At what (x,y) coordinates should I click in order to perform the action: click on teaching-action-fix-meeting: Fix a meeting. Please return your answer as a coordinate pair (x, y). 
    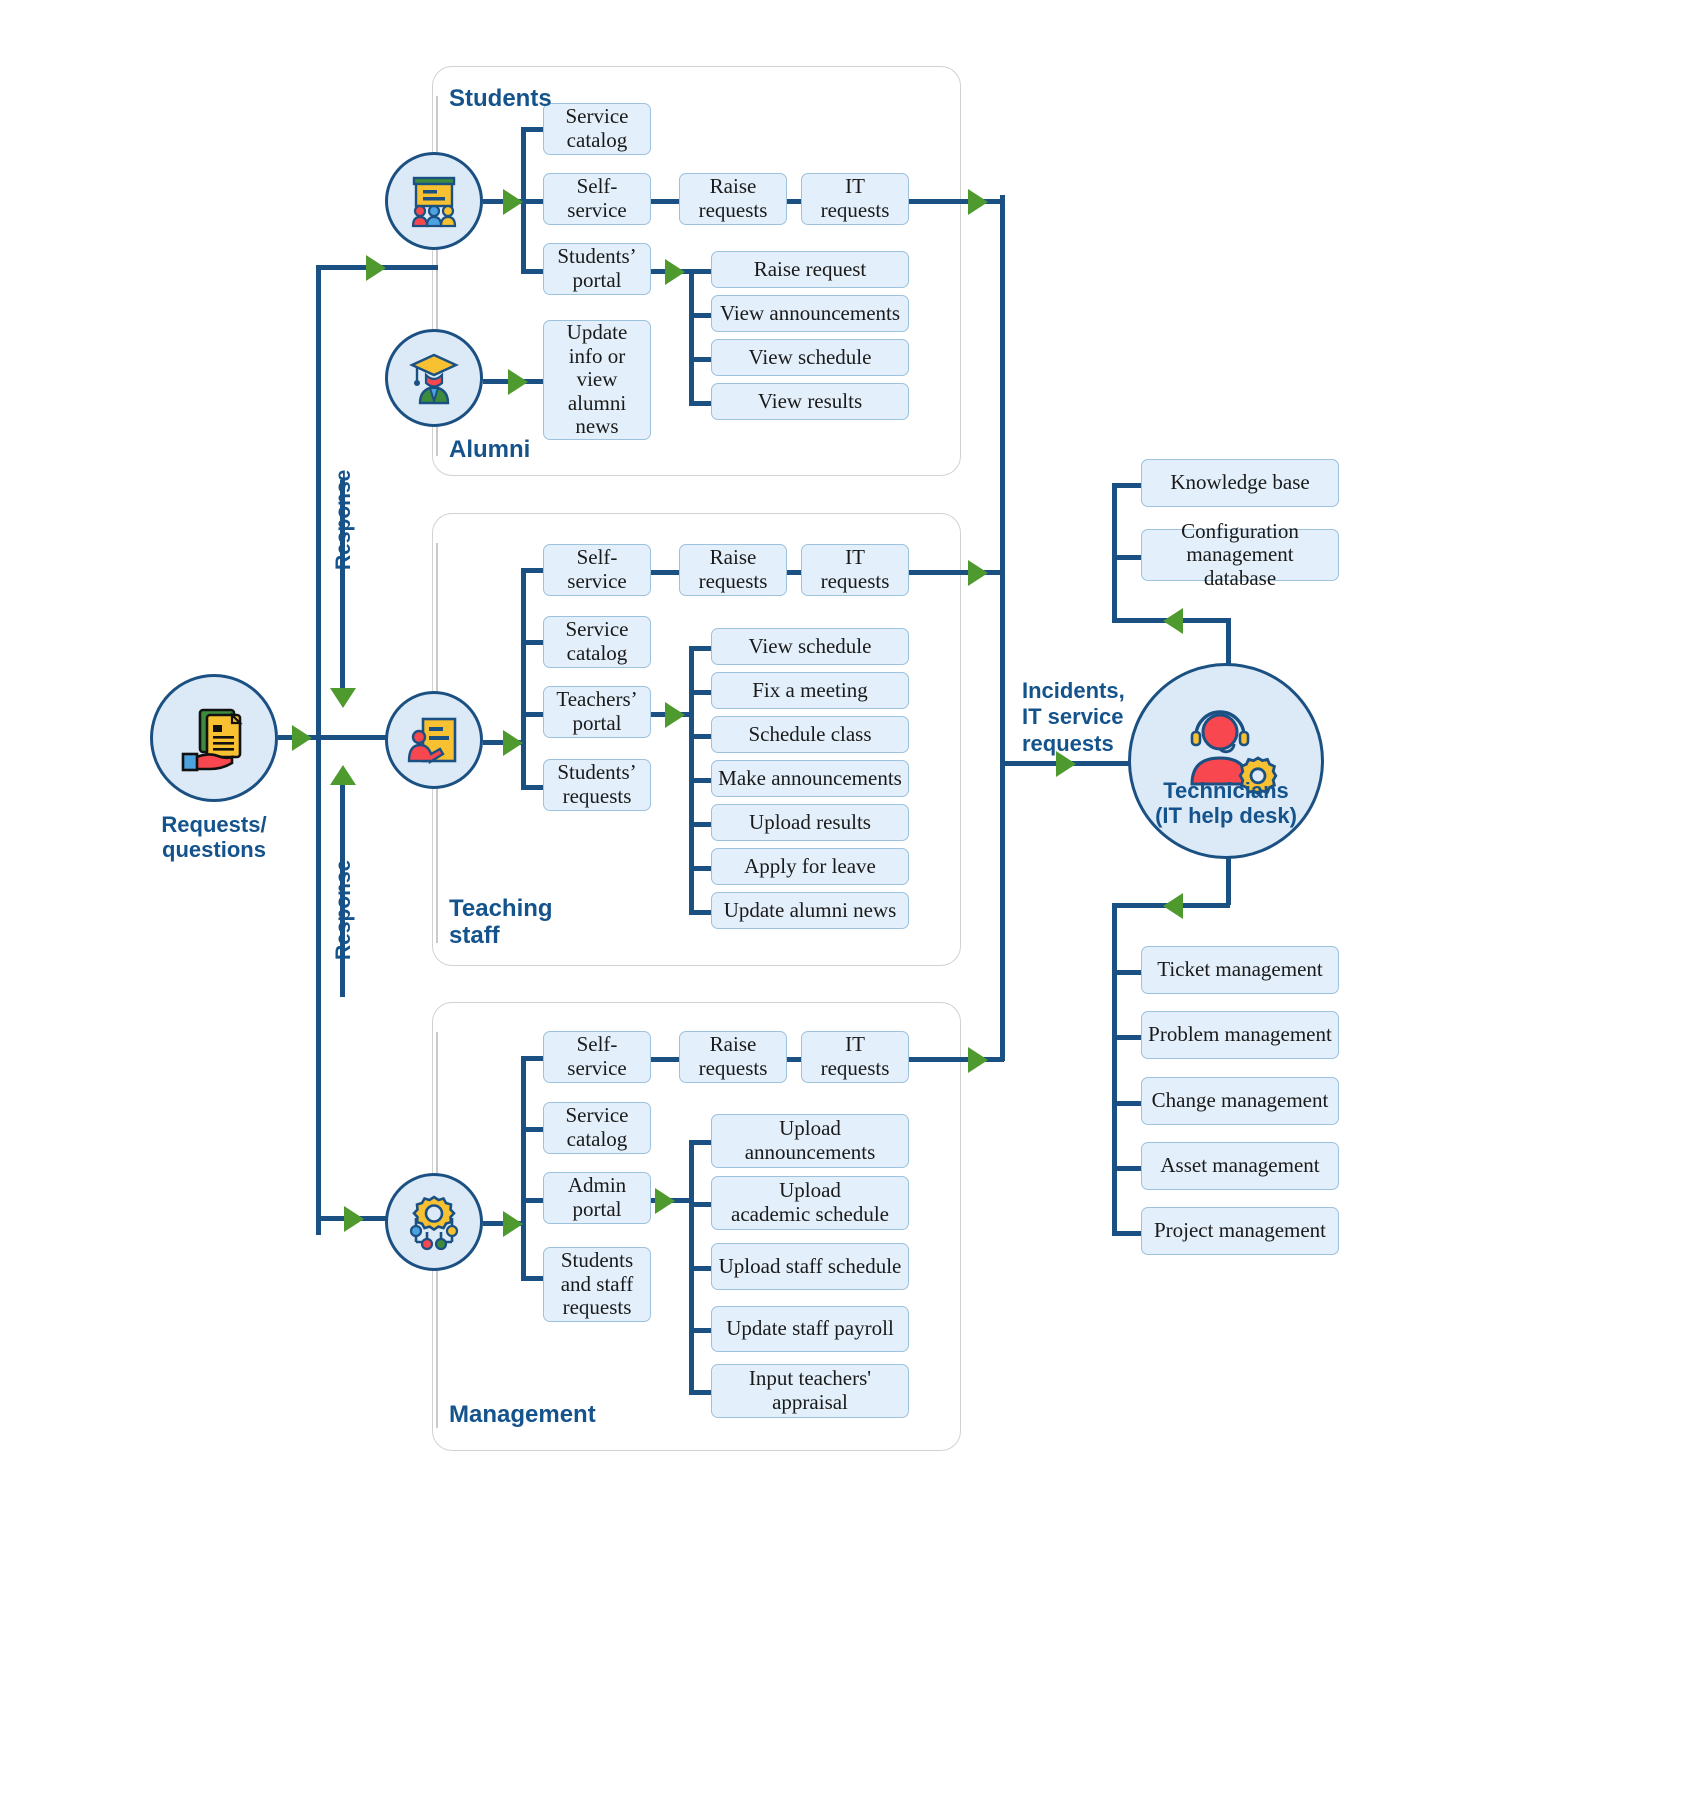
    Looking at the image, I should click on (810, 690).